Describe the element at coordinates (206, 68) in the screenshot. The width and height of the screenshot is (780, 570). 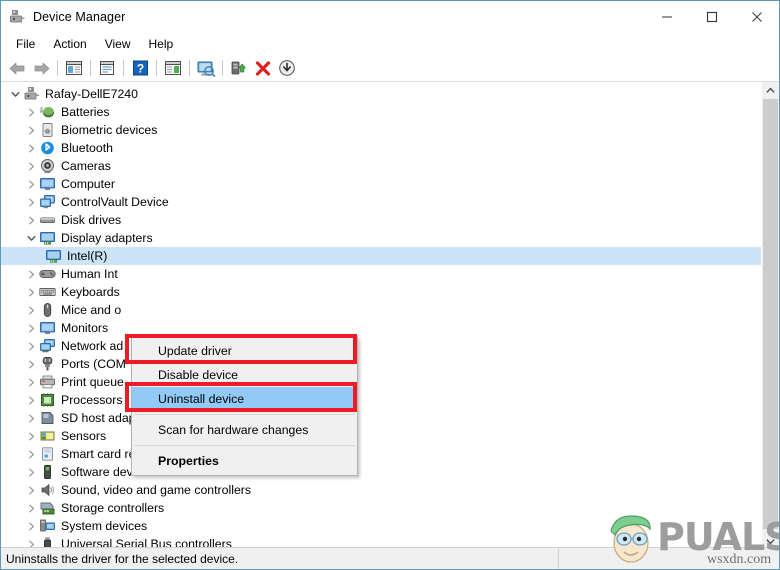
I see `scan-for-hardware-changes-icon` at that location.